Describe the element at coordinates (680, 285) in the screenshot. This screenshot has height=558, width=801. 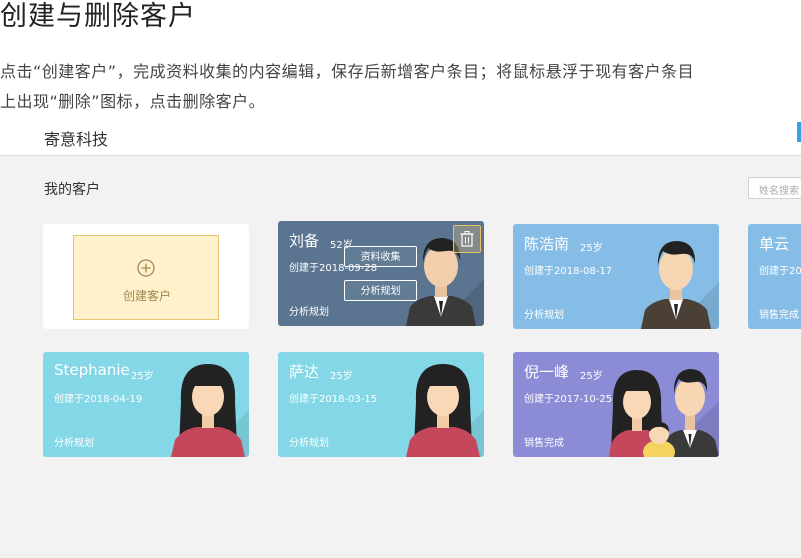
I see `male-avatar-icon` at that location.